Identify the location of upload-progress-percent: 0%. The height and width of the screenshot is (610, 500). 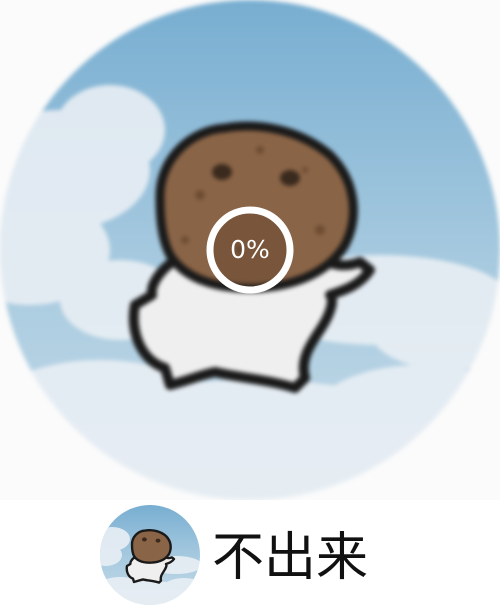
(250, 249).